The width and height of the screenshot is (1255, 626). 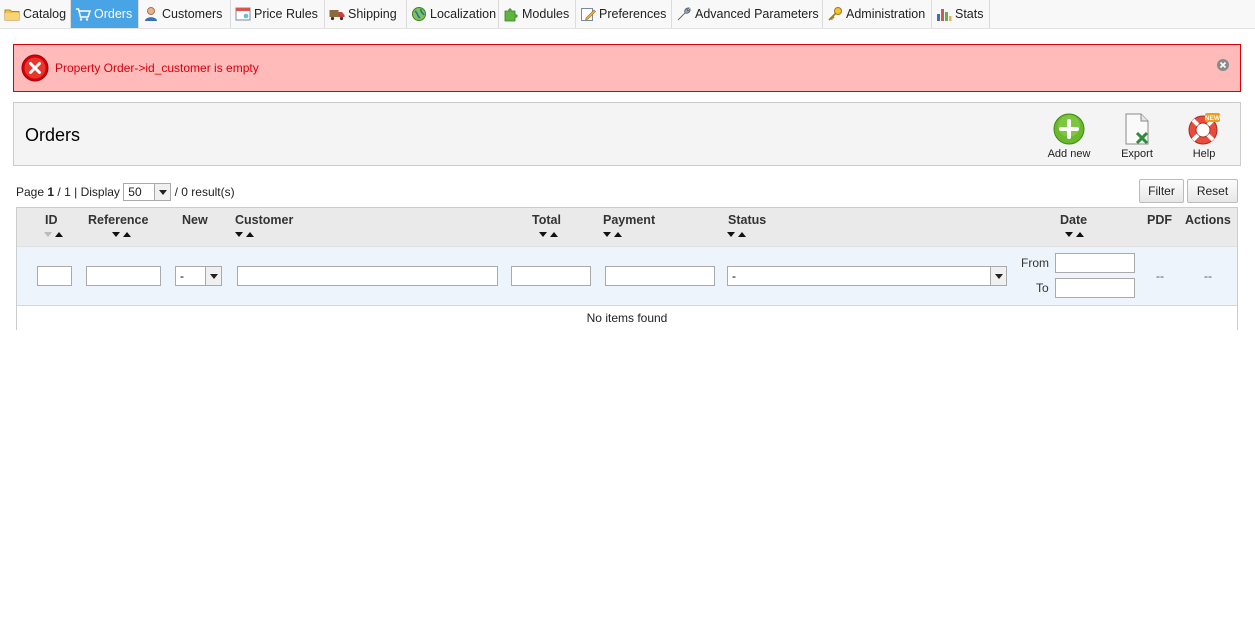 What do you see at coordinates (35, 68) in the screenshot?
I see `error-icon` at bounding box center [35, 68].